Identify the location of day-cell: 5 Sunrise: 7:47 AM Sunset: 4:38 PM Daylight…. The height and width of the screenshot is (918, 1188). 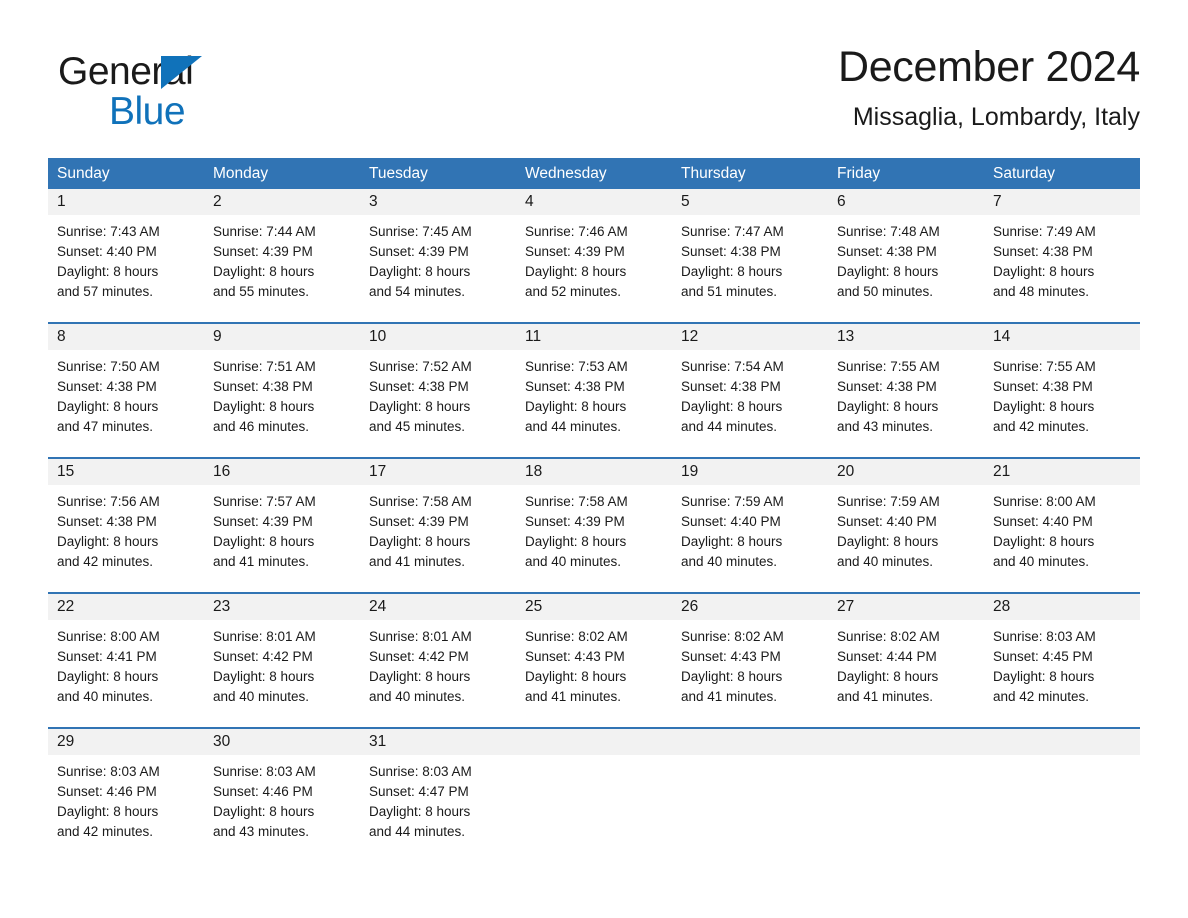
(750, 255).